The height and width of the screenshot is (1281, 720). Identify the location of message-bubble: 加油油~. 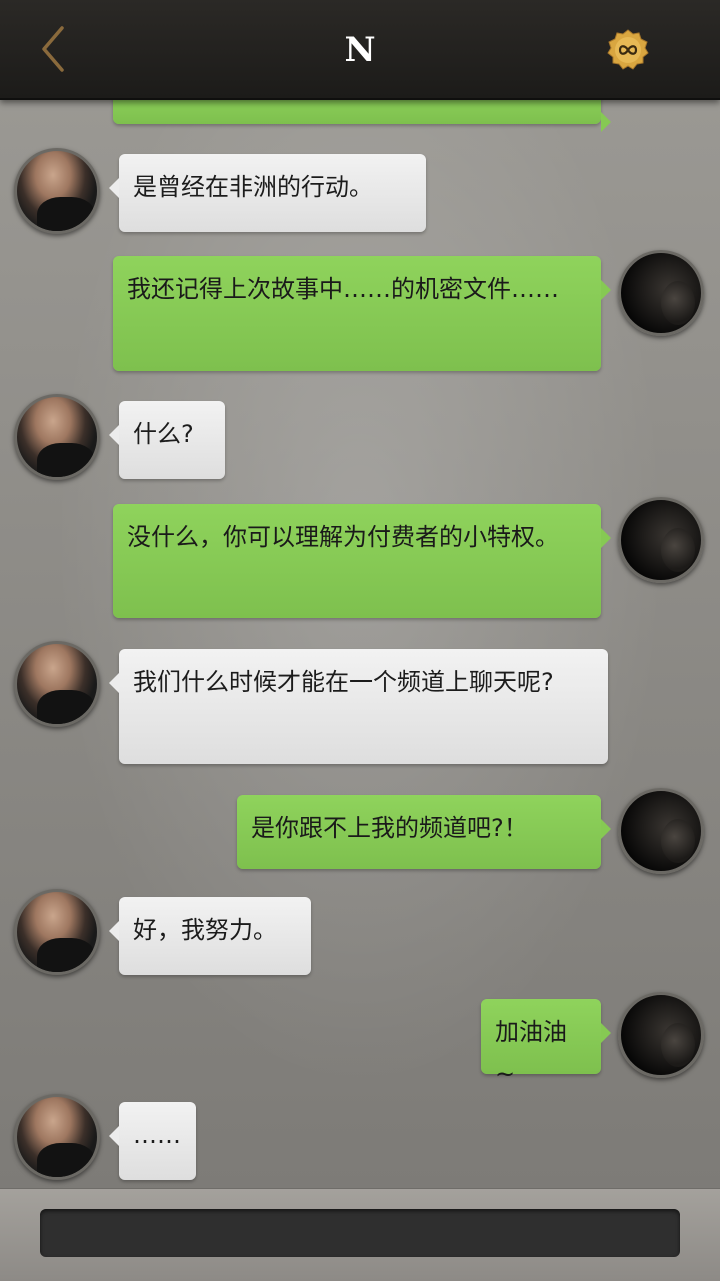
(546, 1043).